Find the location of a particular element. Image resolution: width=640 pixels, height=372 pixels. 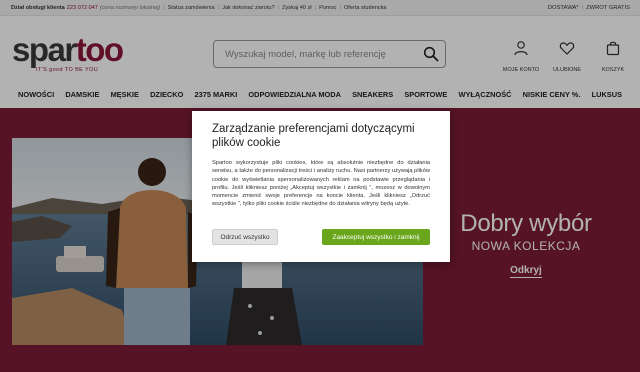

accept-all-button: Zaakceptuj wszystko i zamknij is located at coordinates (376, 237).